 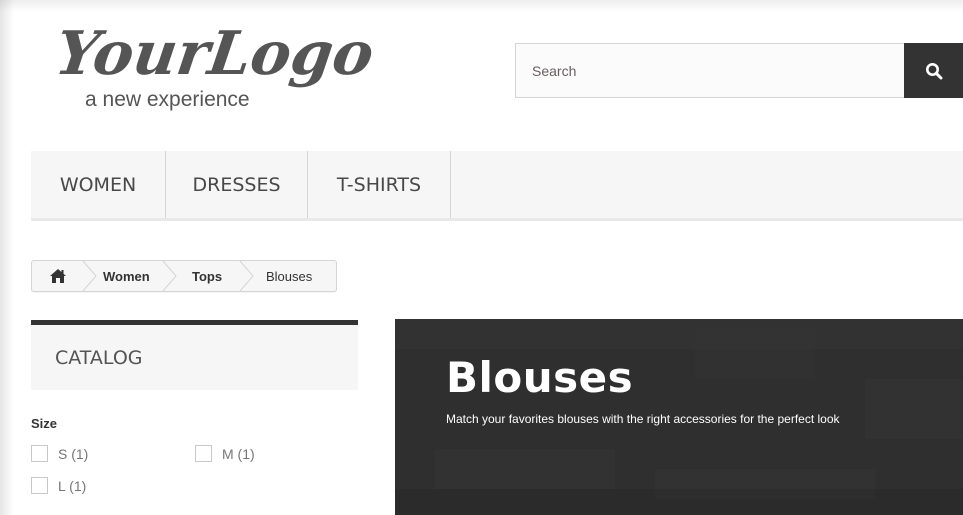 I want to click on logo-main-text: YourLogo, so click(x=218, y=53).